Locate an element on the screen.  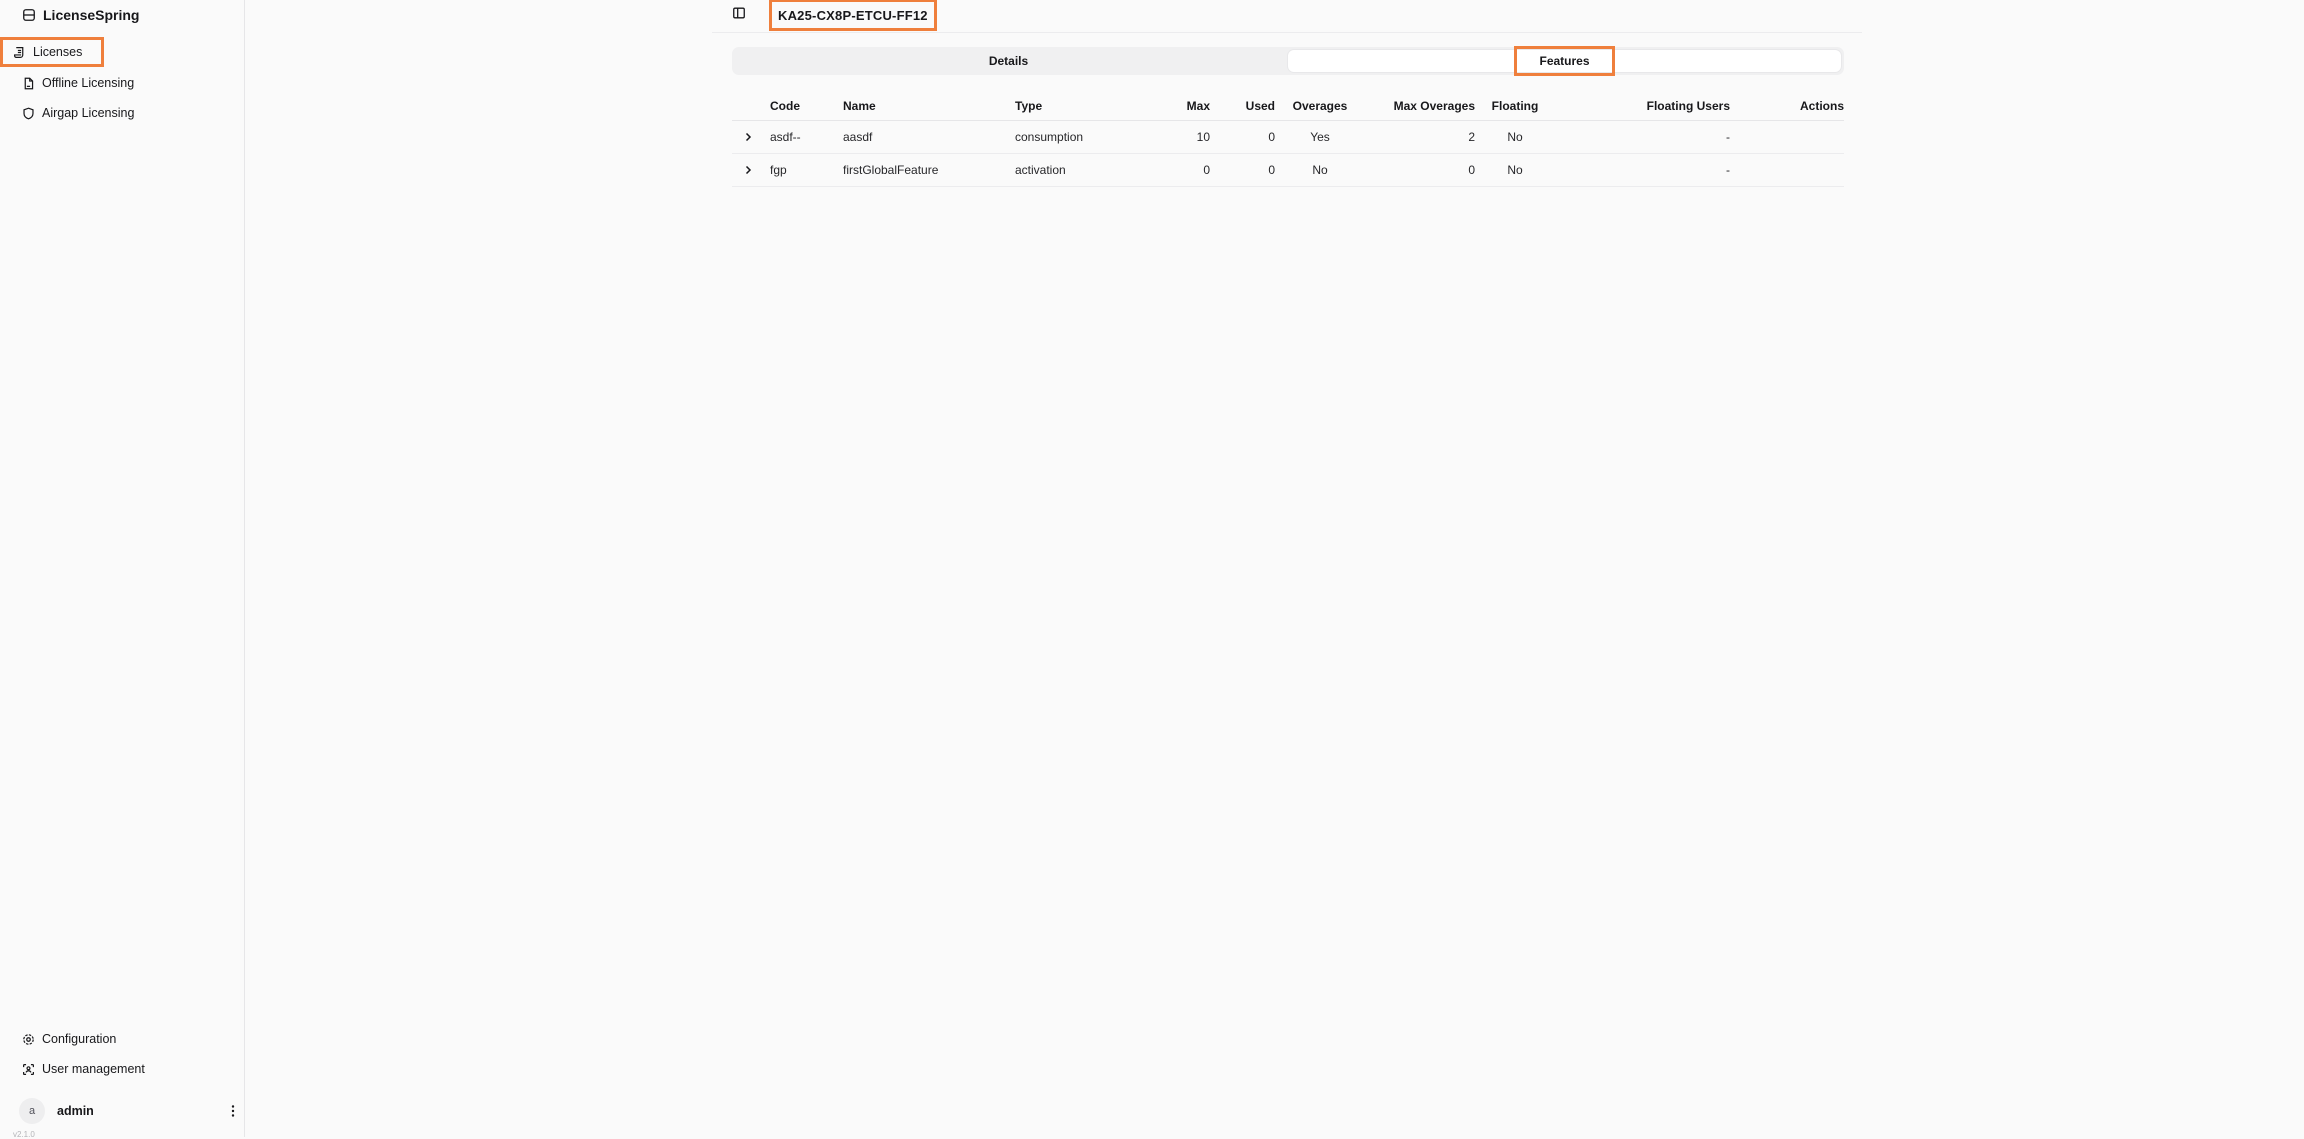
tab-list: Details Features is located at coordinates (1288, 61).